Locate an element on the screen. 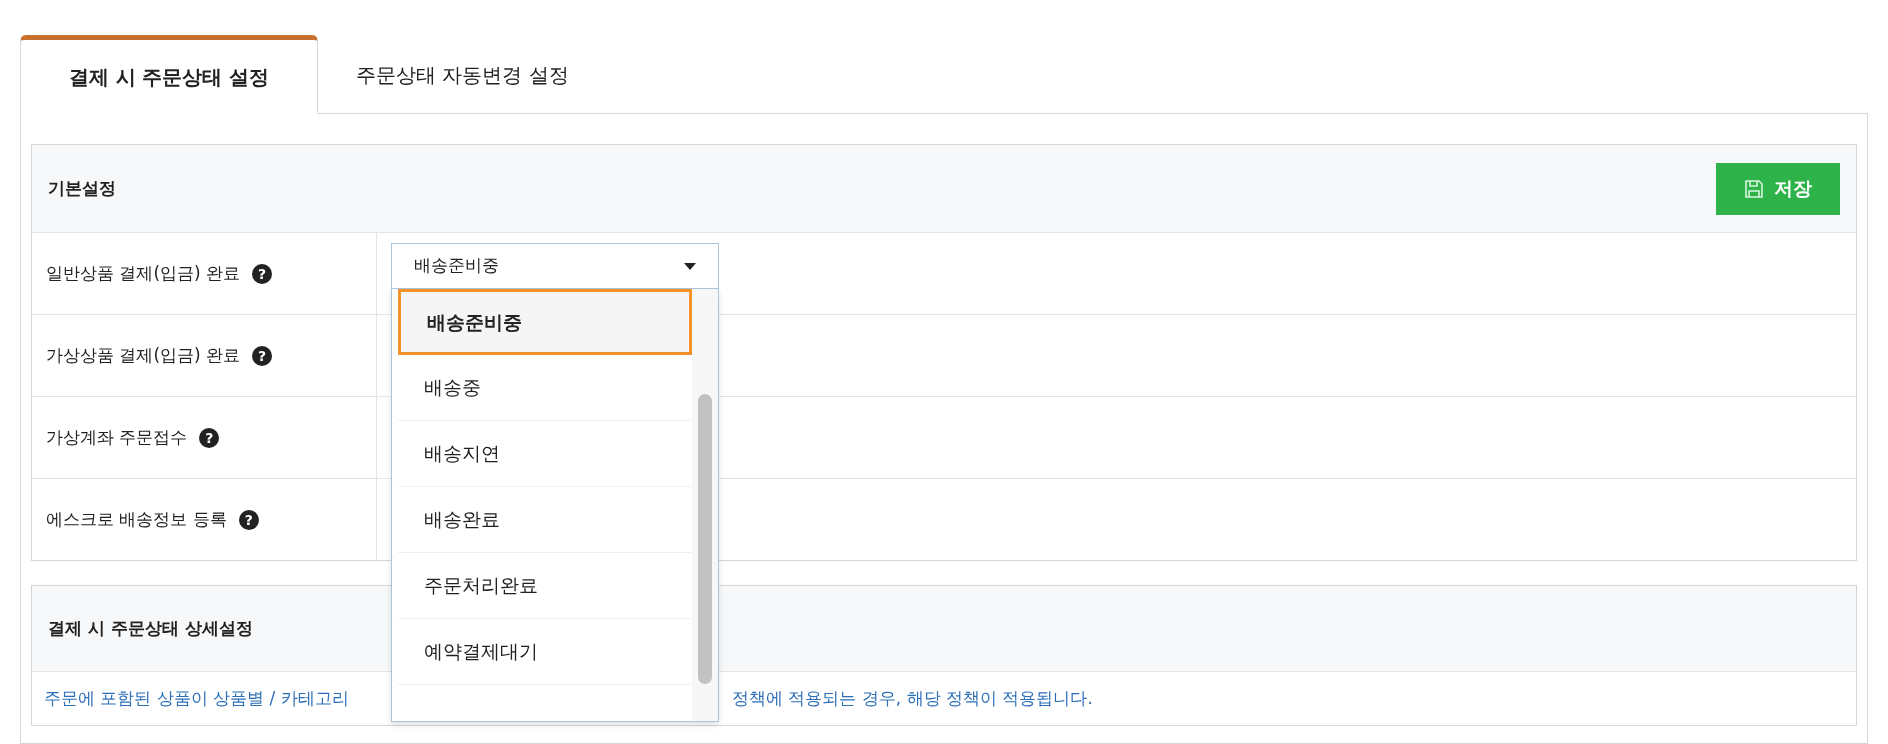 The image size is (1888, 744). panel-title: 결제 시 주문상태 상세설정 is located at coordinates (150, 628).